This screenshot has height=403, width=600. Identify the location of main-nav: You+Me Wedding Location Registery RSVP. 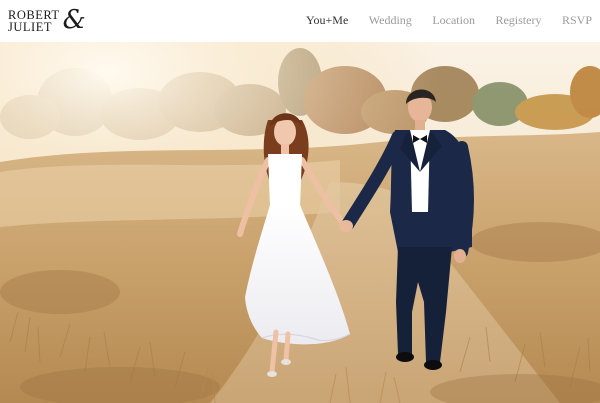
(439, 21).